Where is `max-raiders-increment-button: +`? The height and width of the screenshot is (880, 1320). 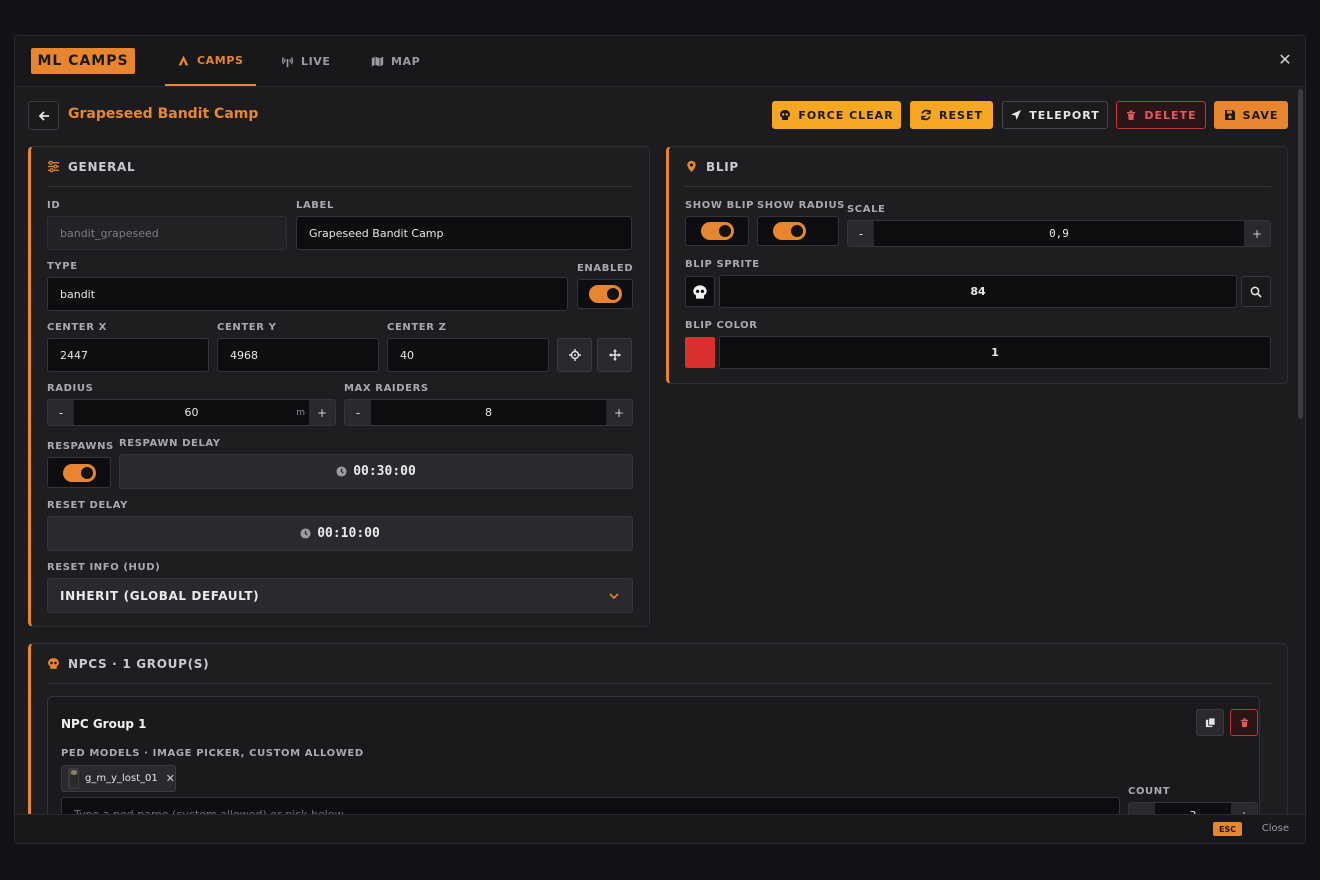
max-raiders-increment-button: + is located at coordinates (619, 412).